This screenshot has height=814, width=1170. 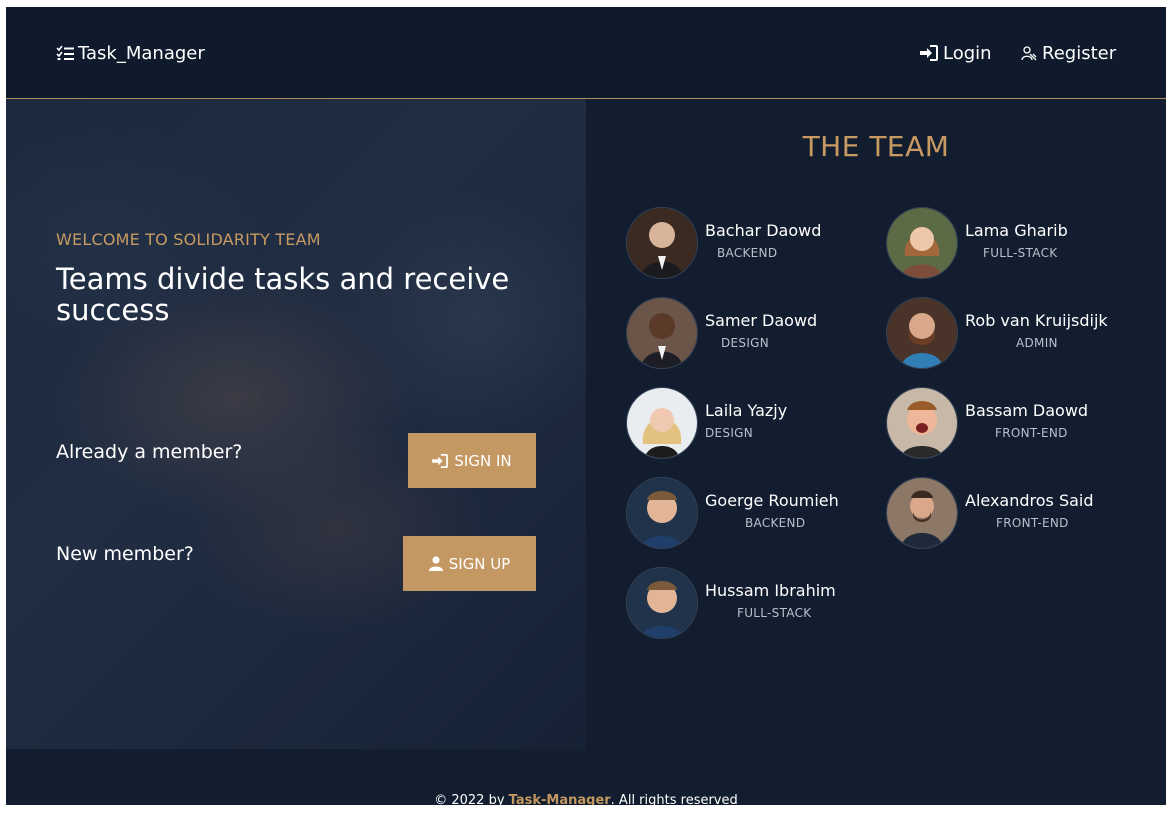 I want to click on member-name: Hussam Ibrahim, so click(x=770, y=590).